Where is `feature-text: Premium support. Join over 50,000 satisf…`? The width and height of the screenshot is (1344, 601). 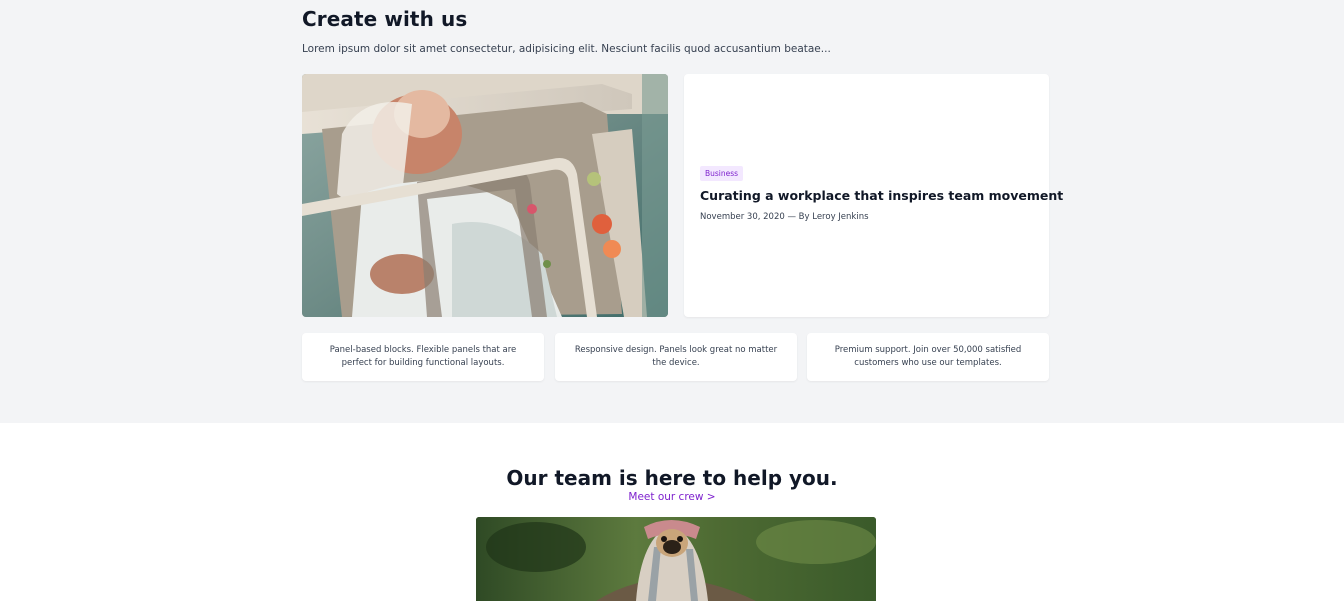
feature-text: Premium support. Join over 50,000 satisf… is located at coordinates (928, 356).